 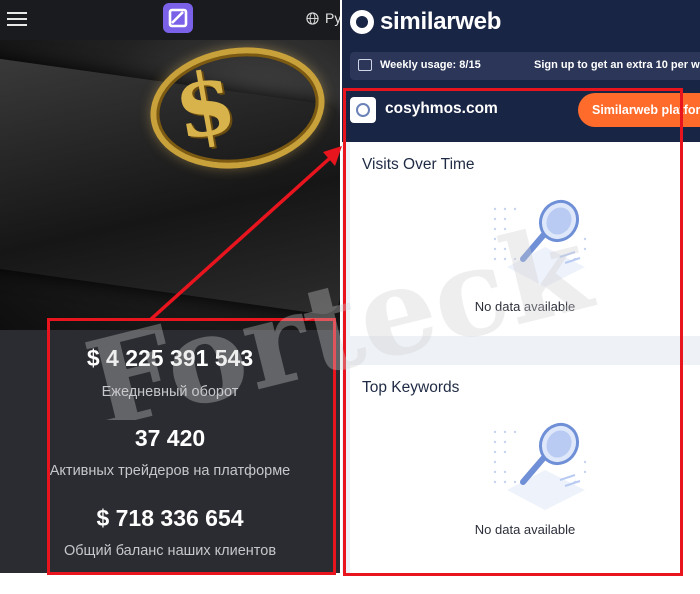 I want to click on globe-icon, so click(x=312, y=18).